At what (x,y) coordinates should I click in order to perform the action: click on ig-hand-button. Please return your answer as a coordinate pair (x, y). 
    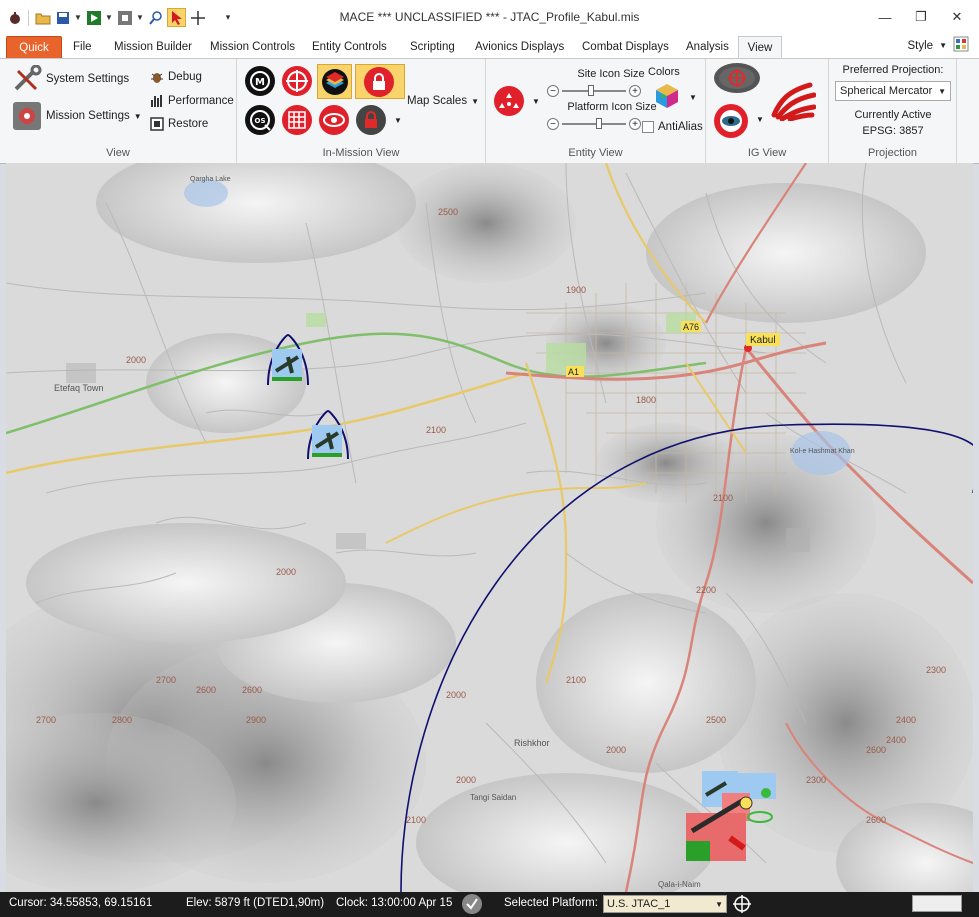
    Looking at the image, I should click on (793, 102).